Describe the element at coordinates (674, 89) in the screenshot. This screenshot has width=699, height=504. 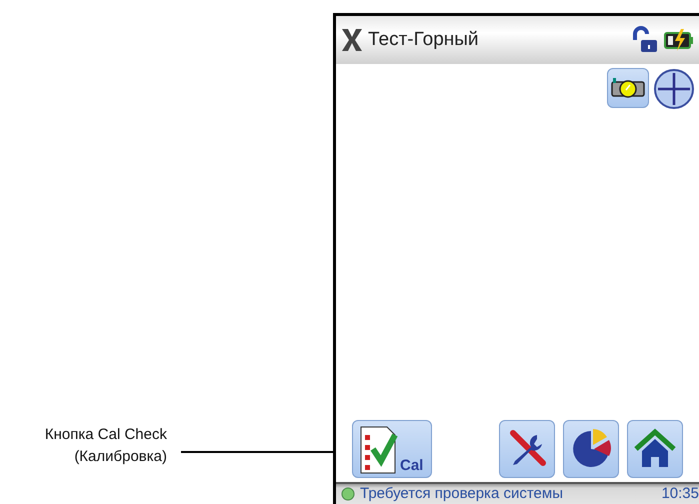
I see `add-icon` at that location.